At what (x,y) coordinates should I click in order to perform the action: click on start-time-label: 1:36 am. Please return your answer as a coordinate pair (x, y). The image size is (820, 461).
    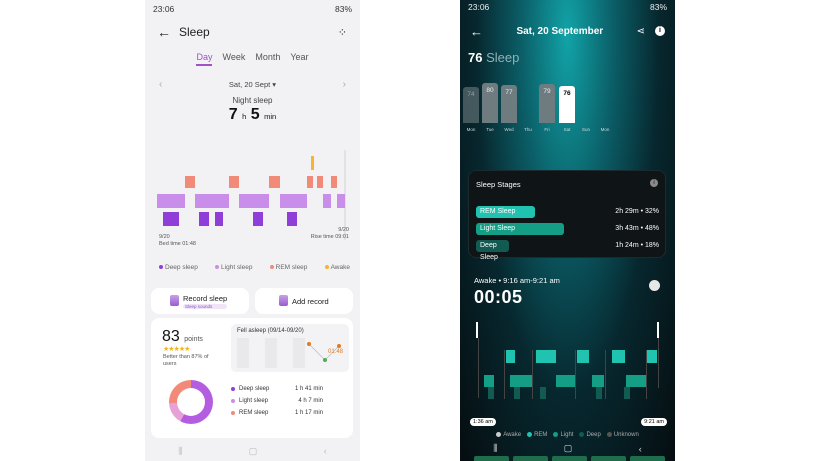
    Looking at the image, I should click on (483, 422).